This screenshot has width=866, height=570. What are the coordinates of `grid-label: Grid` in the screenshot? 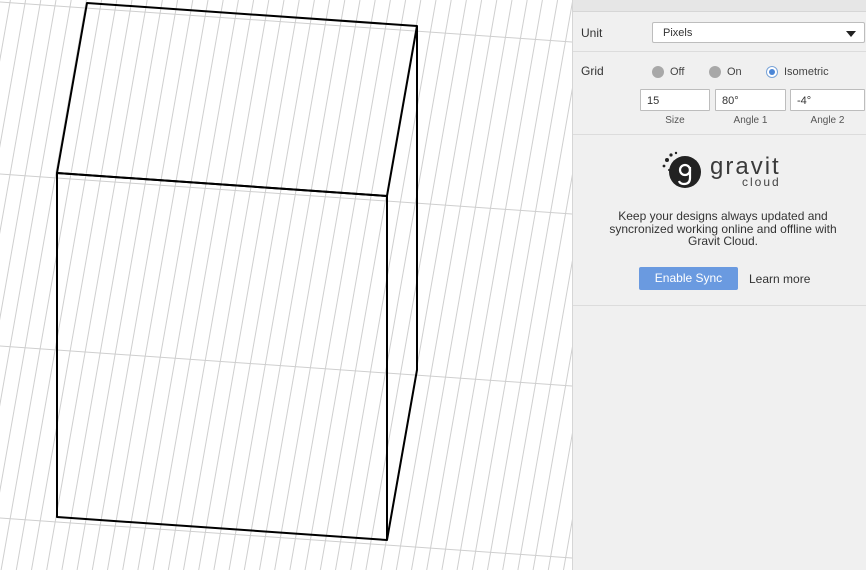 It's located at (592, 71).